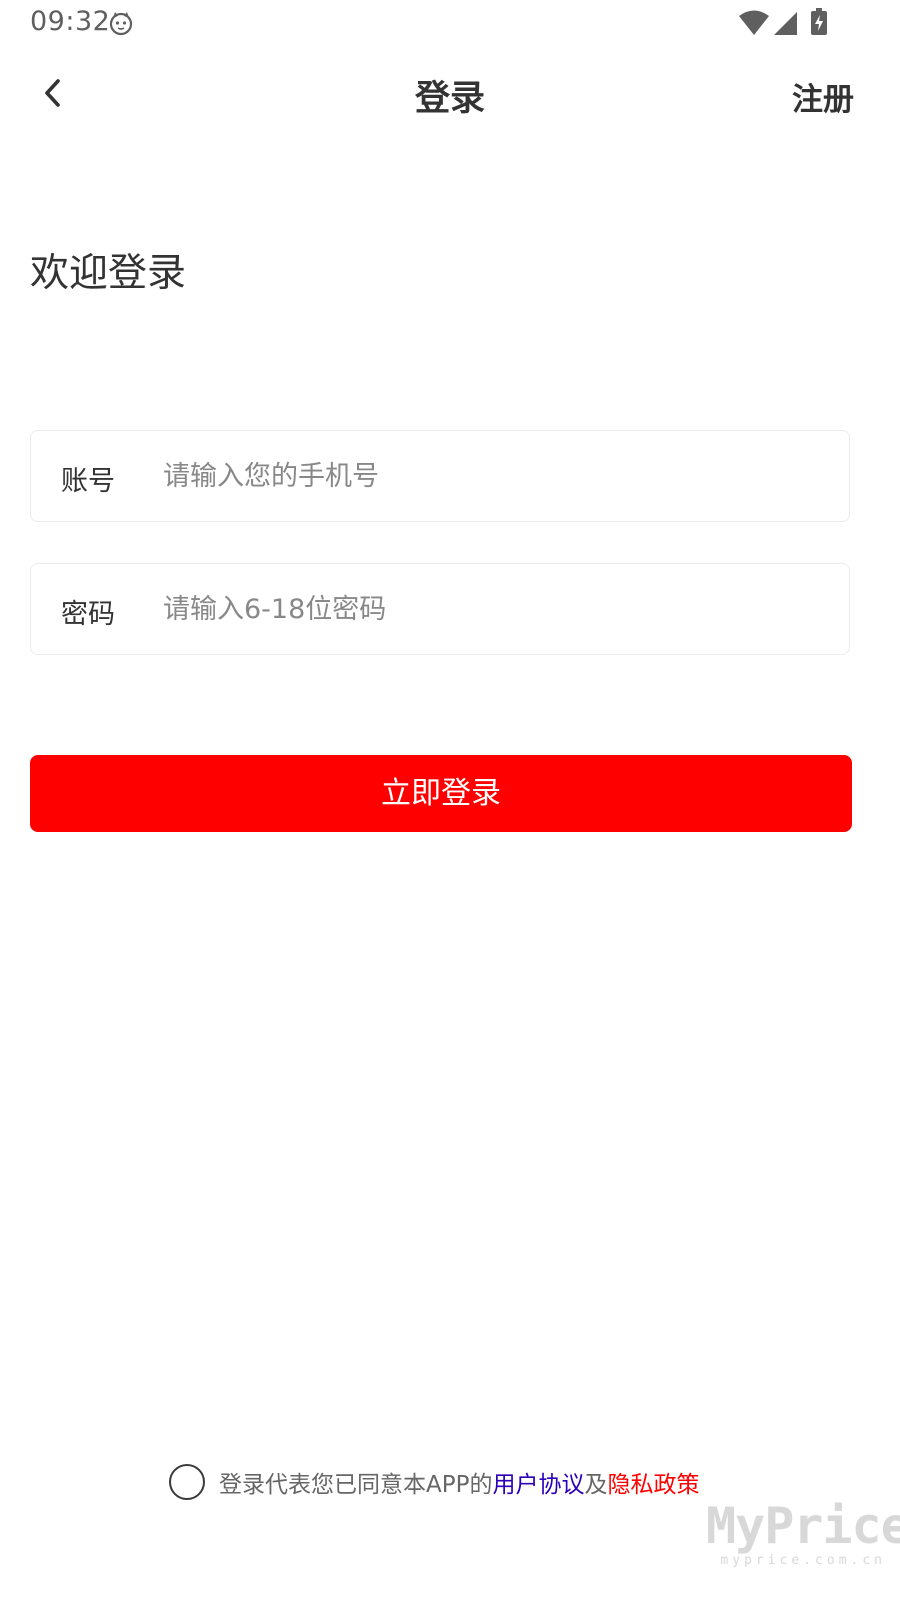 The width and height of the screenshot is (900, 1600). I want to click on watermark: MyPrice myprice.com.cn, so click(803, 1532).